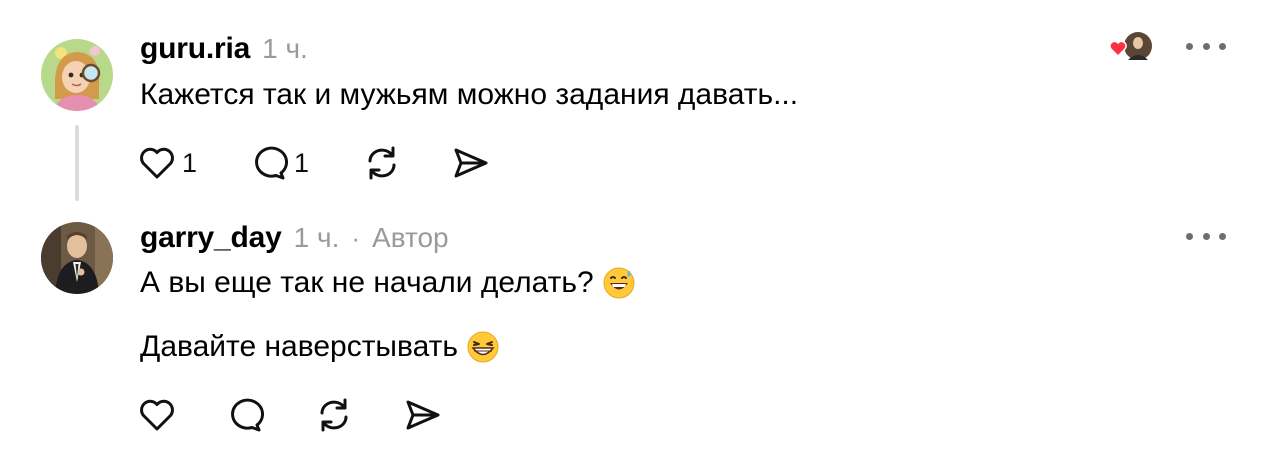 Image resolution: width=1266 pixels, height=460 pixels. I want to click on like-button, so click(157, 415).